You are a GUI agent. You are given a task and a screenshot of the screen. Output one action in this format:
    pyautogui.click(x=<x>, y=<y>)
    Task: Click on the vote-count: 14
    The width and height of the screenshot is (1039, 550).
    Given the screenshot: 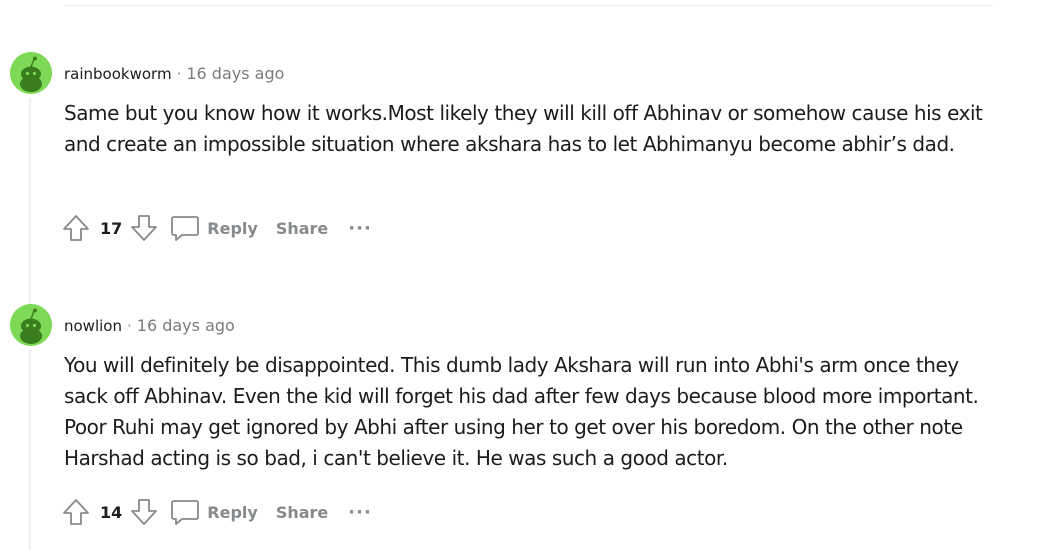 What is the action you would take?
    pyautogui.click(x=111, y=512)
    